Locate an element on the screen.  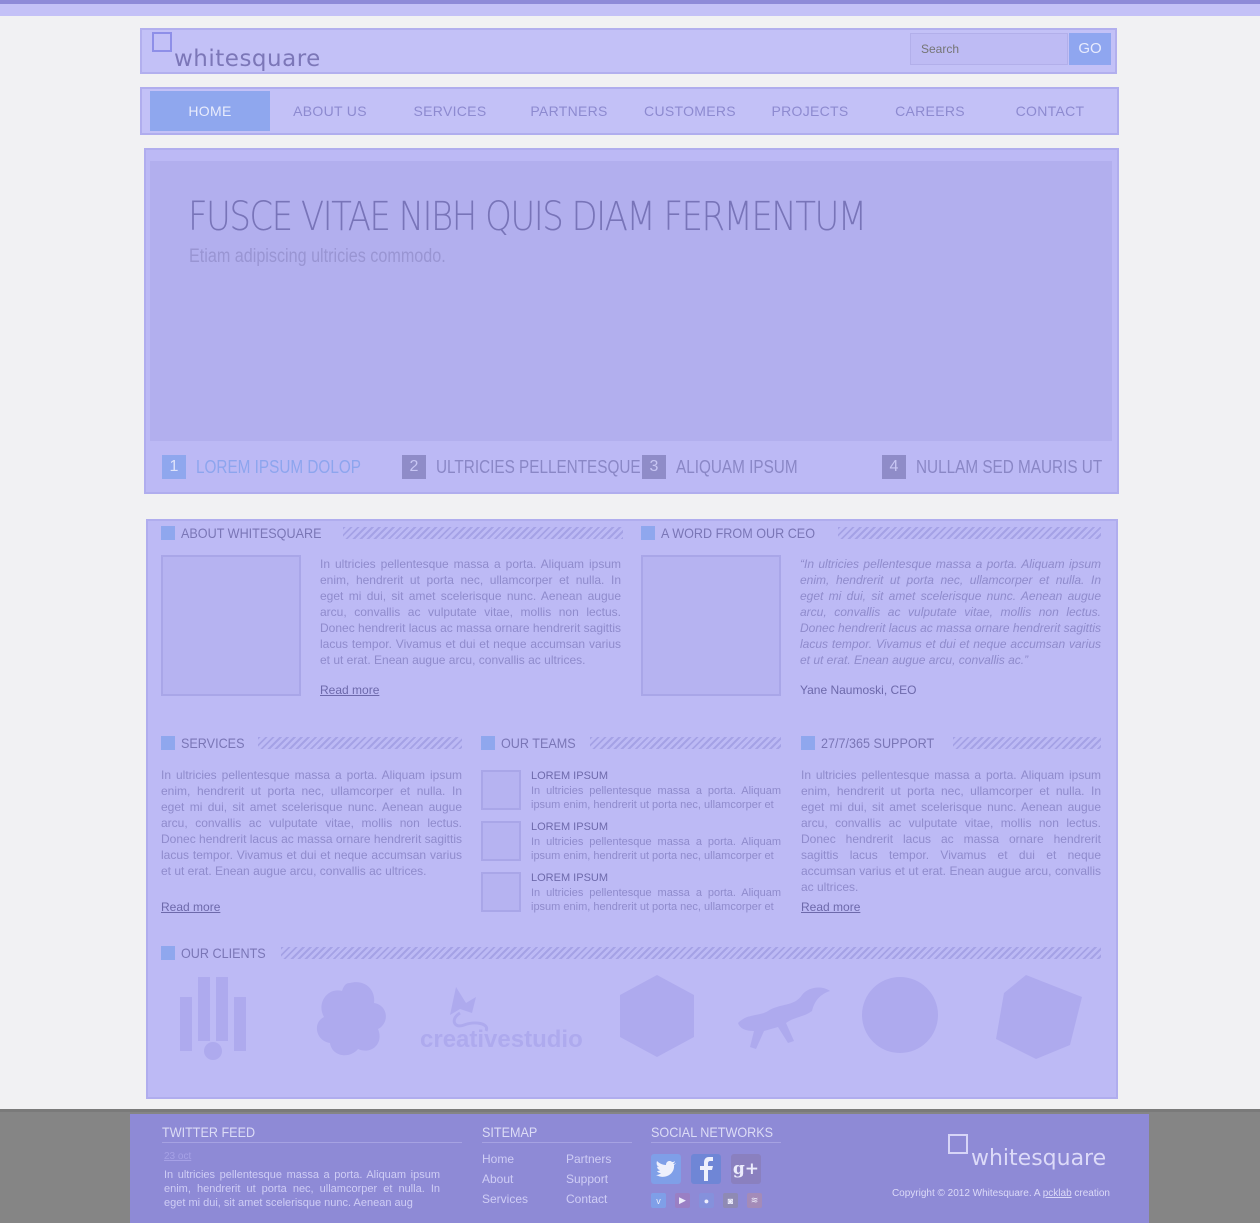
sitemap-link-partners: Partners is located at coordinates (588, 1159).